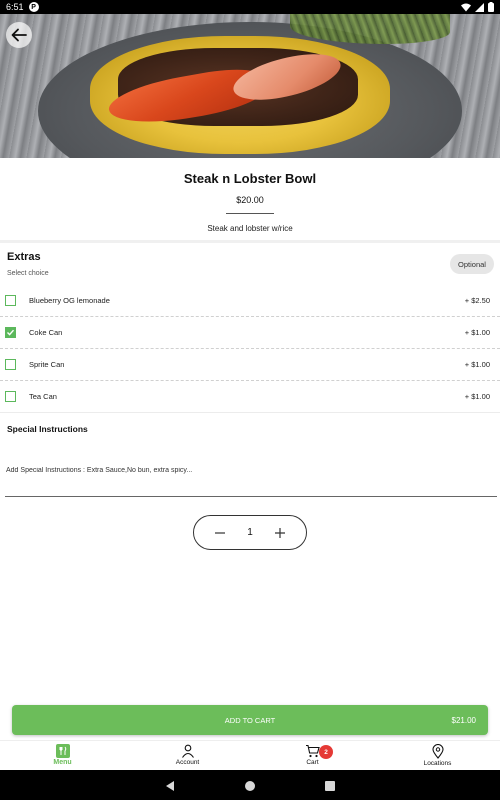 Image resolution: width=500 pixels, height=800 pixels. I want to click on wifi-icon, so click(466, 7).